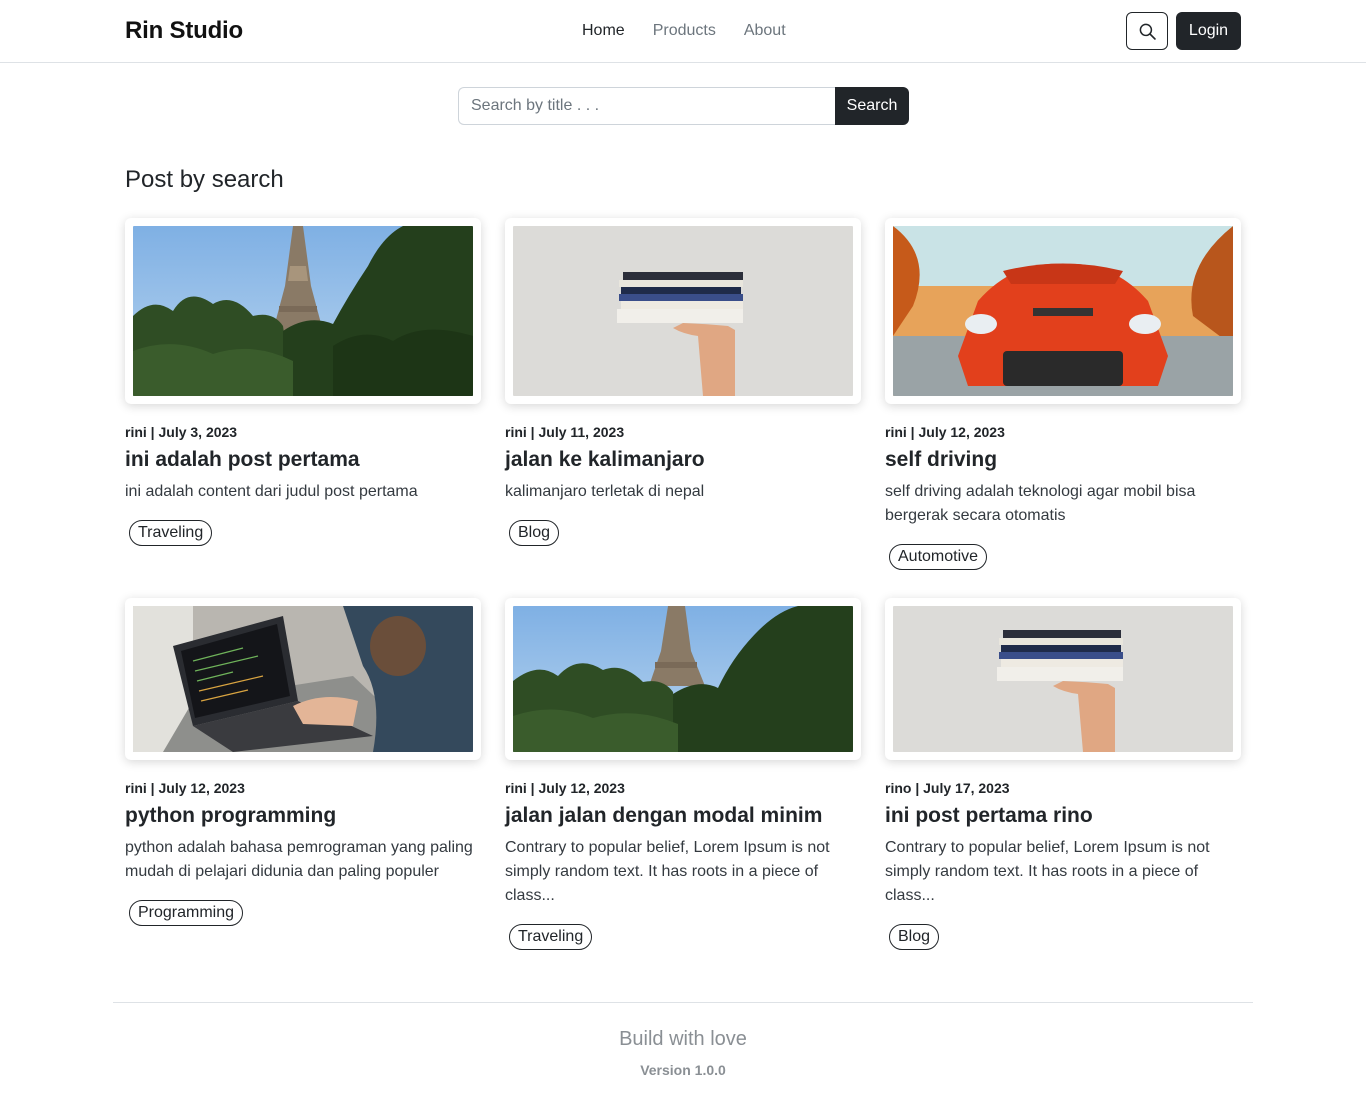 The height and width of the screenshot is (1104, 1366). What do you see at coordinates (603, 31) in the screenshot?
I see `nav-link-home: Home` at bounding box center [603, 31].